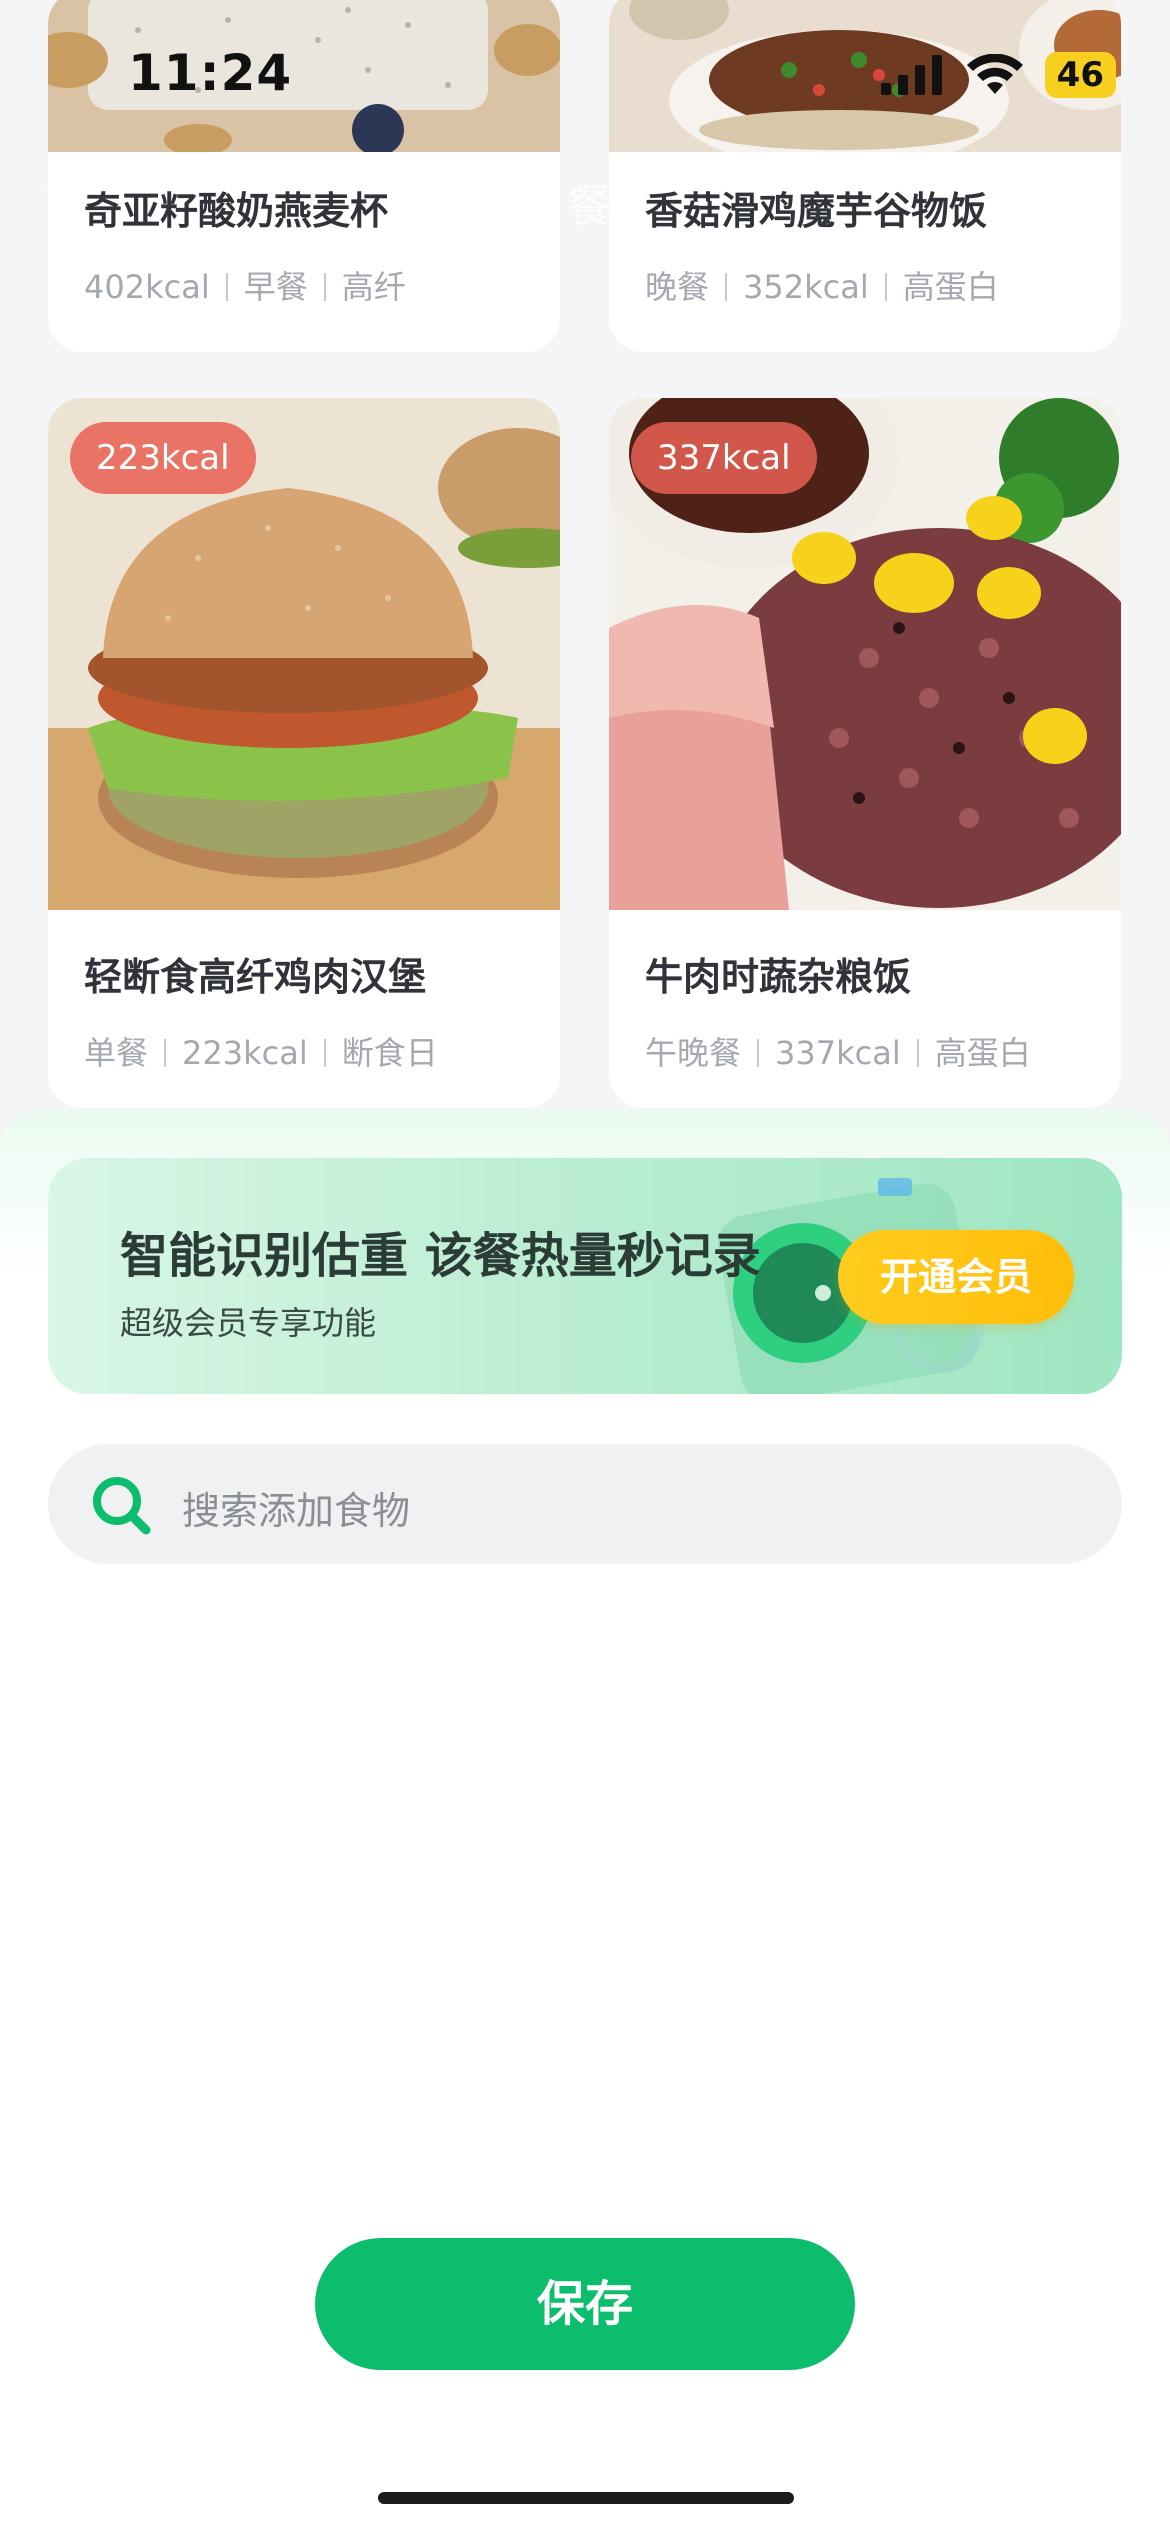  I want to click on recipe-meta-item: 早餐, so click(275, 287).